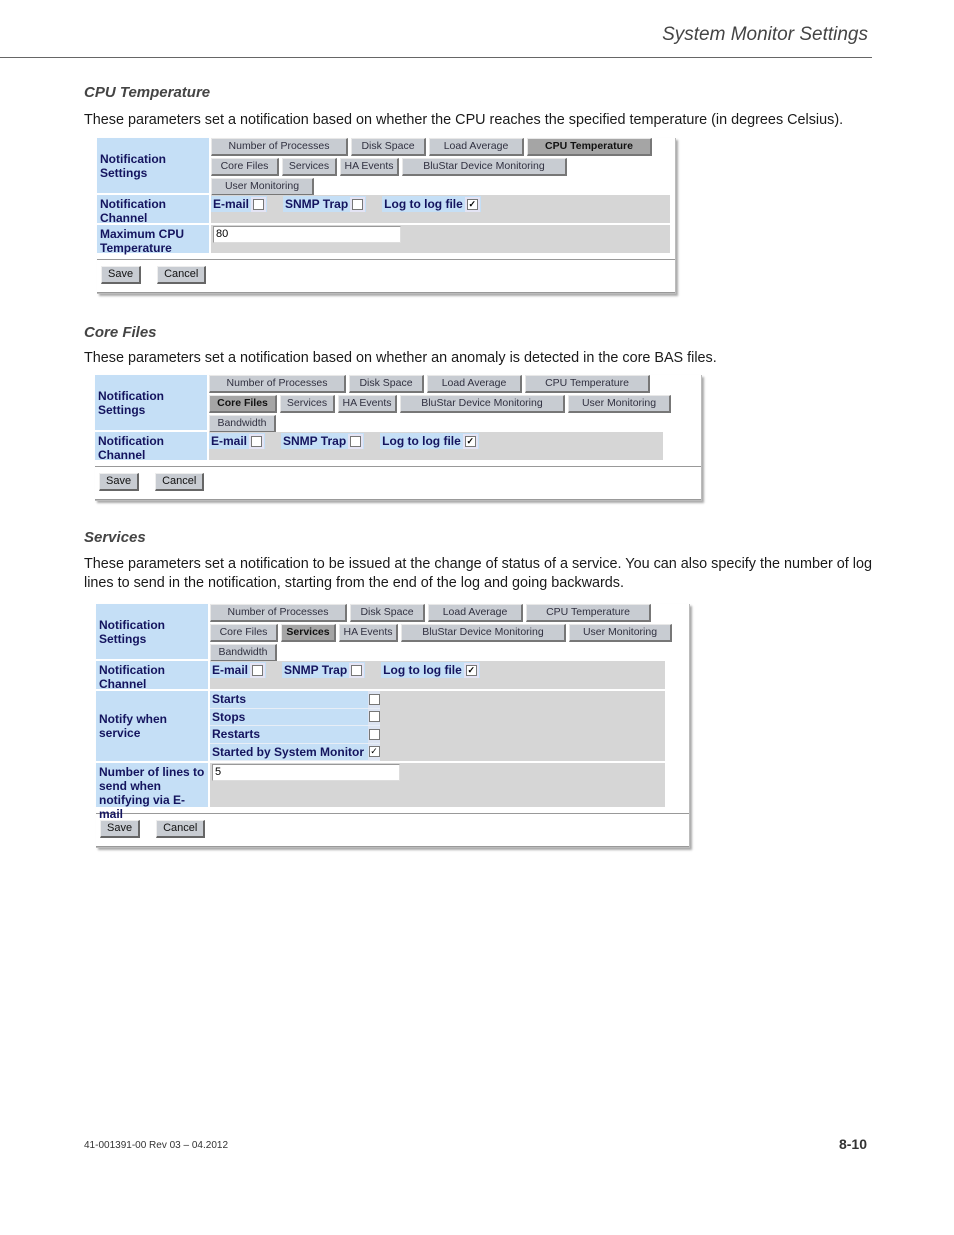 The height and width of the screenshot is (1235, 954). Describe the element at coordinates (374, 752) in the screenshot. I see `notify-option-checkbox: ✓` at that location.